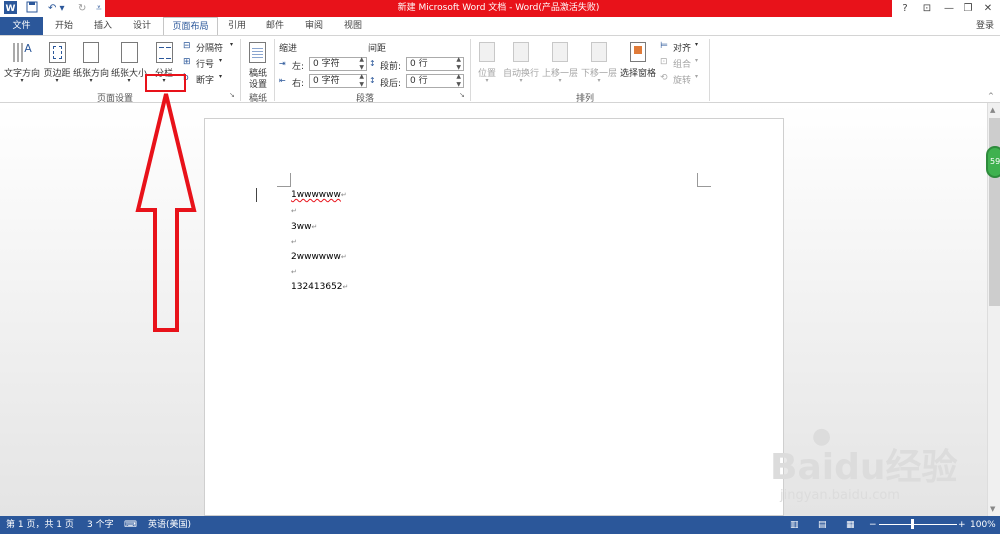 The width and height of the screenshot is (1000, 534). I want to click on send-backward-icon, so click(599, 52).